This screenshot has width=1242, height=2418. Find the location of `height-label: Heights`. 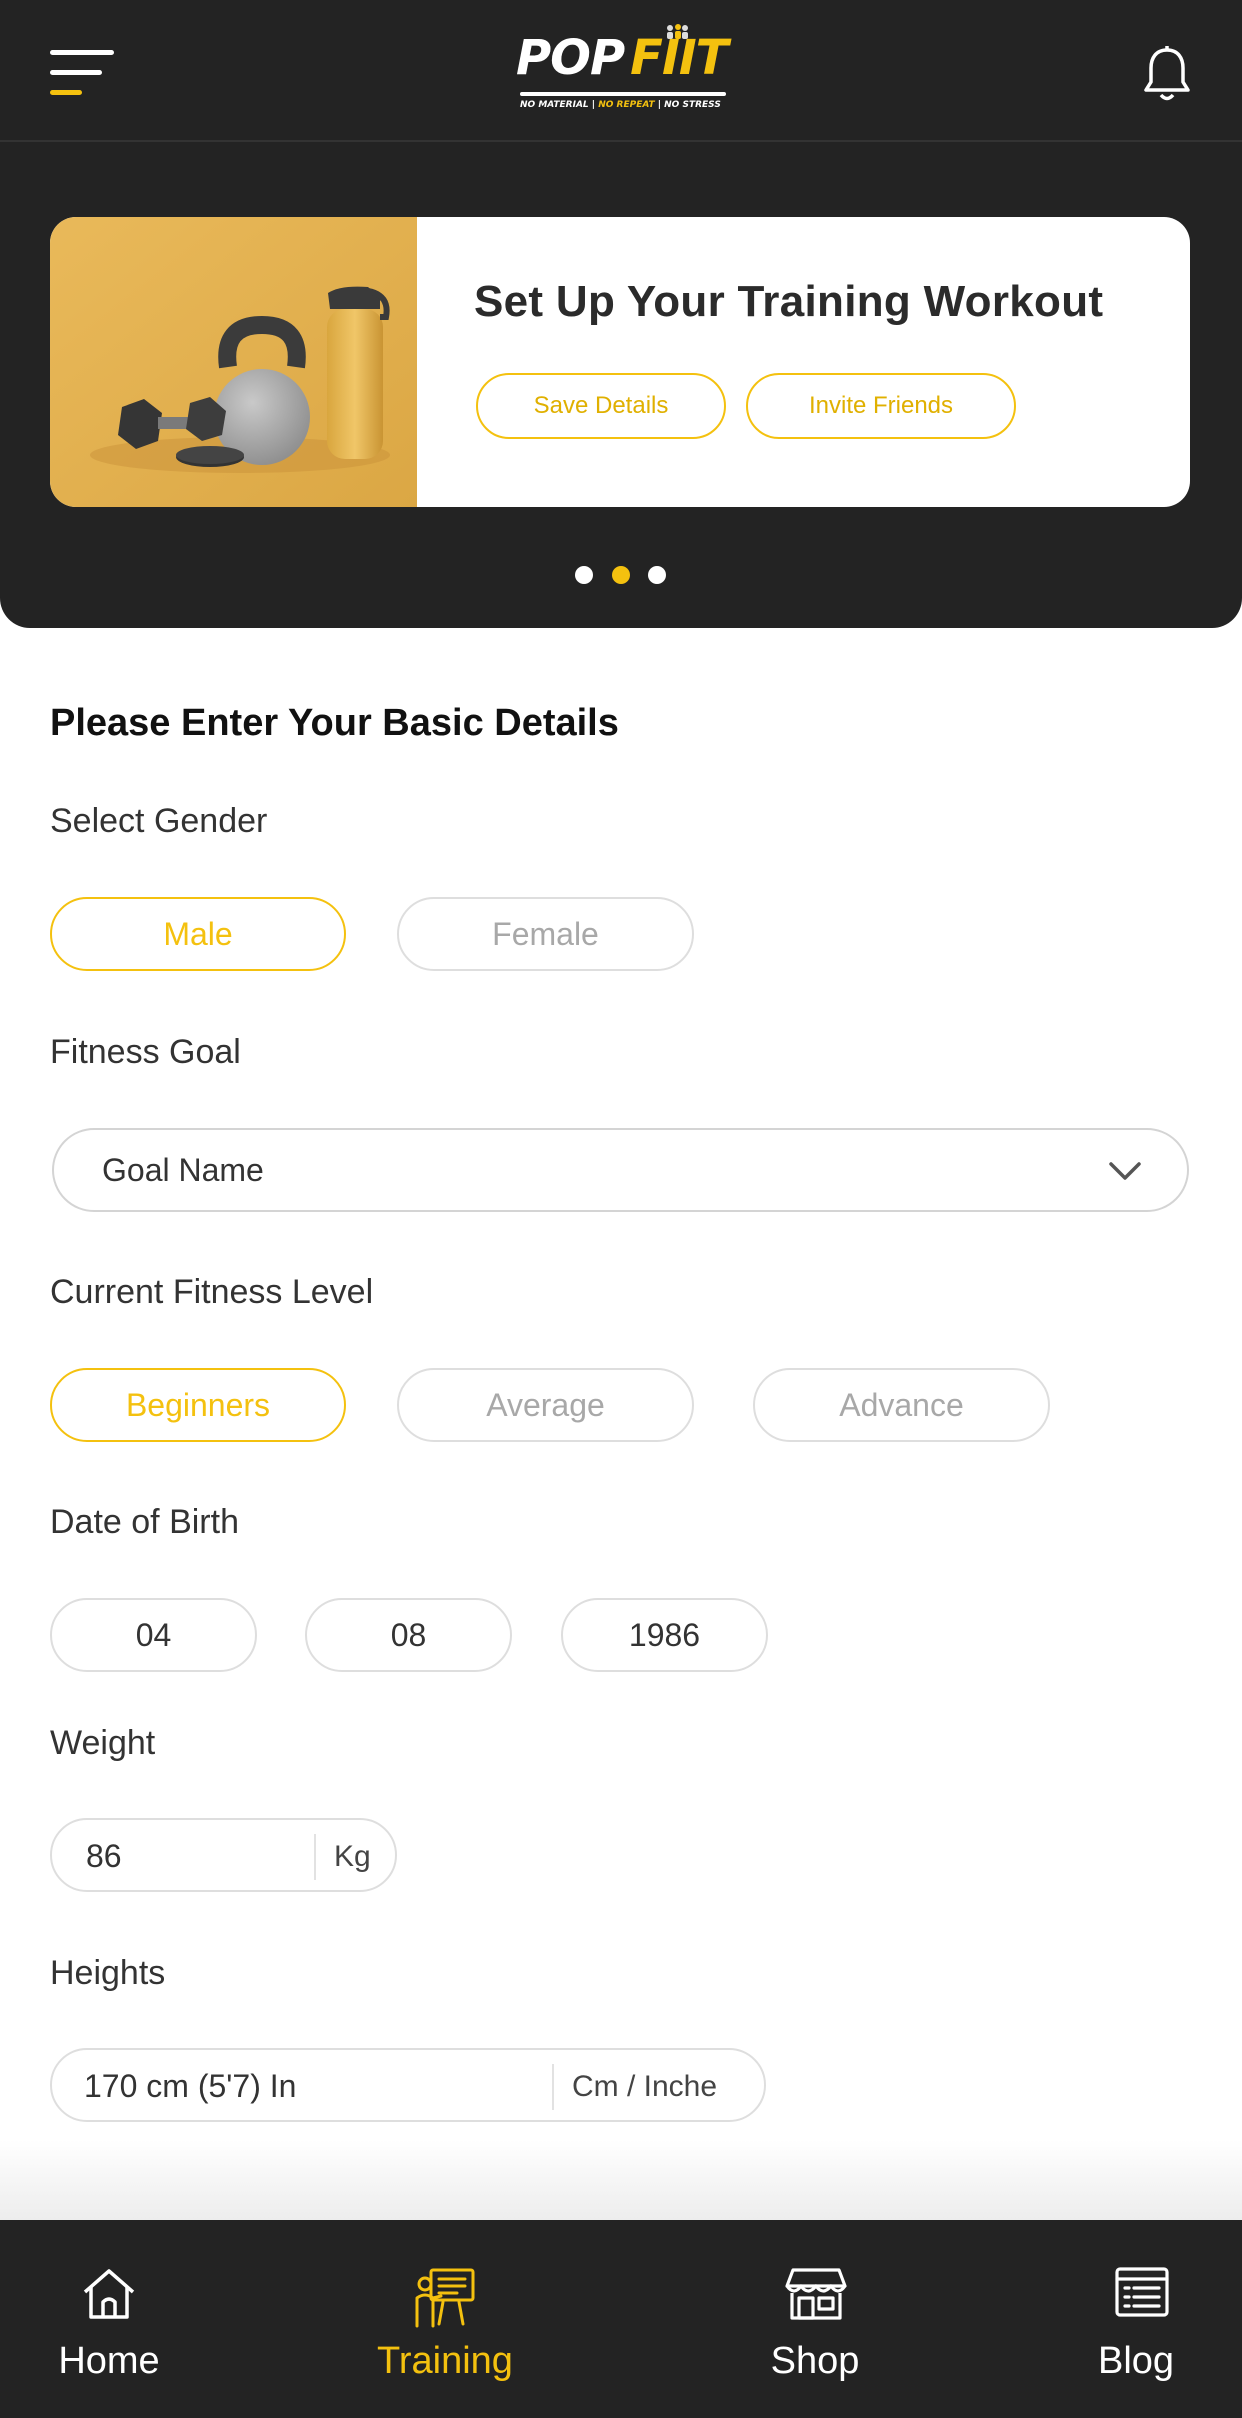

height-label: Heights is located at coordinates (108, 1973).